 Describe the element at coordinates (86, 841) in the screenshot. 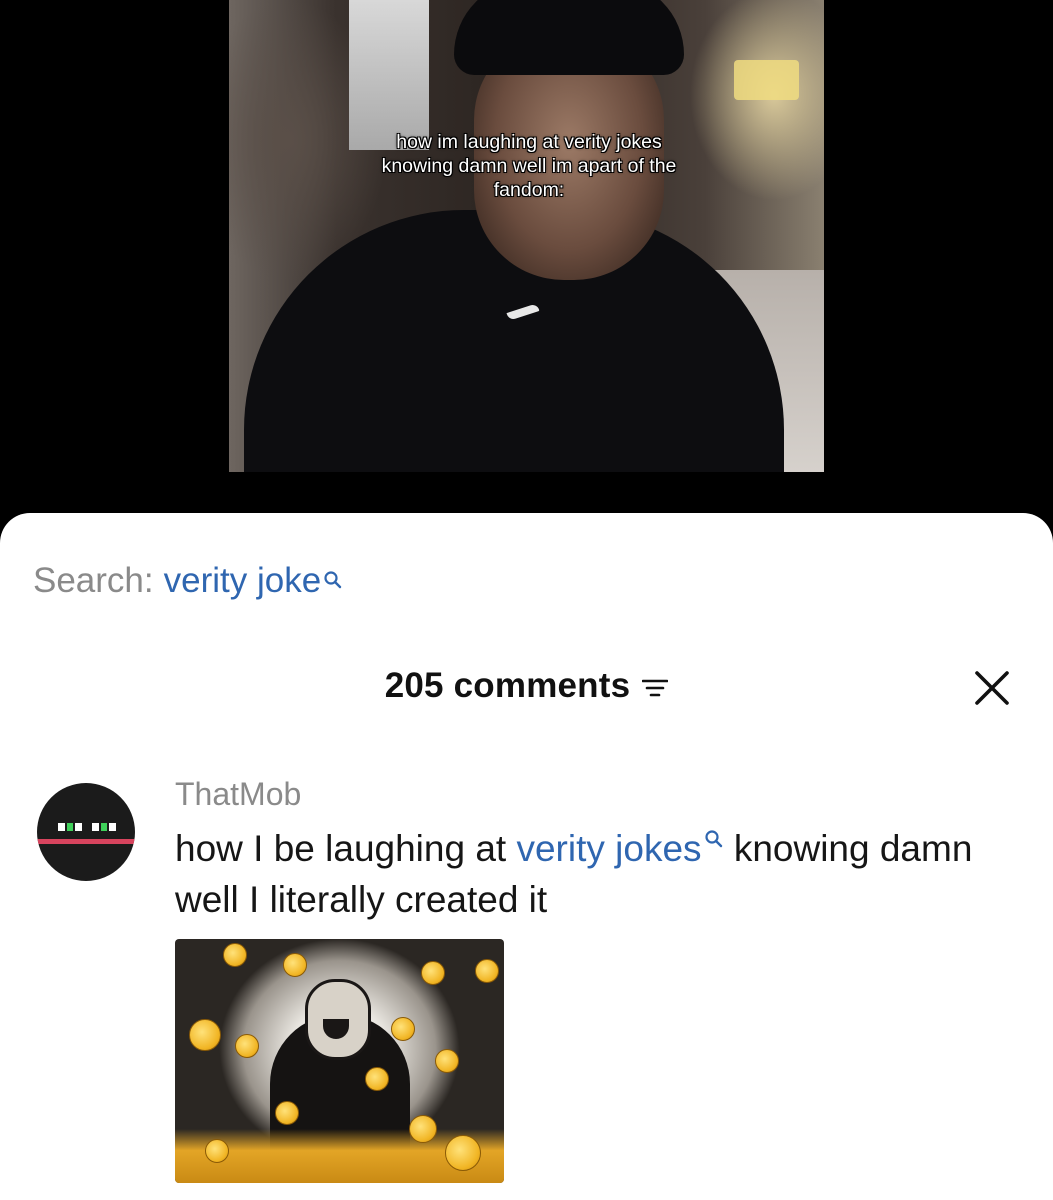

I see `avatar-stripe` at that location.